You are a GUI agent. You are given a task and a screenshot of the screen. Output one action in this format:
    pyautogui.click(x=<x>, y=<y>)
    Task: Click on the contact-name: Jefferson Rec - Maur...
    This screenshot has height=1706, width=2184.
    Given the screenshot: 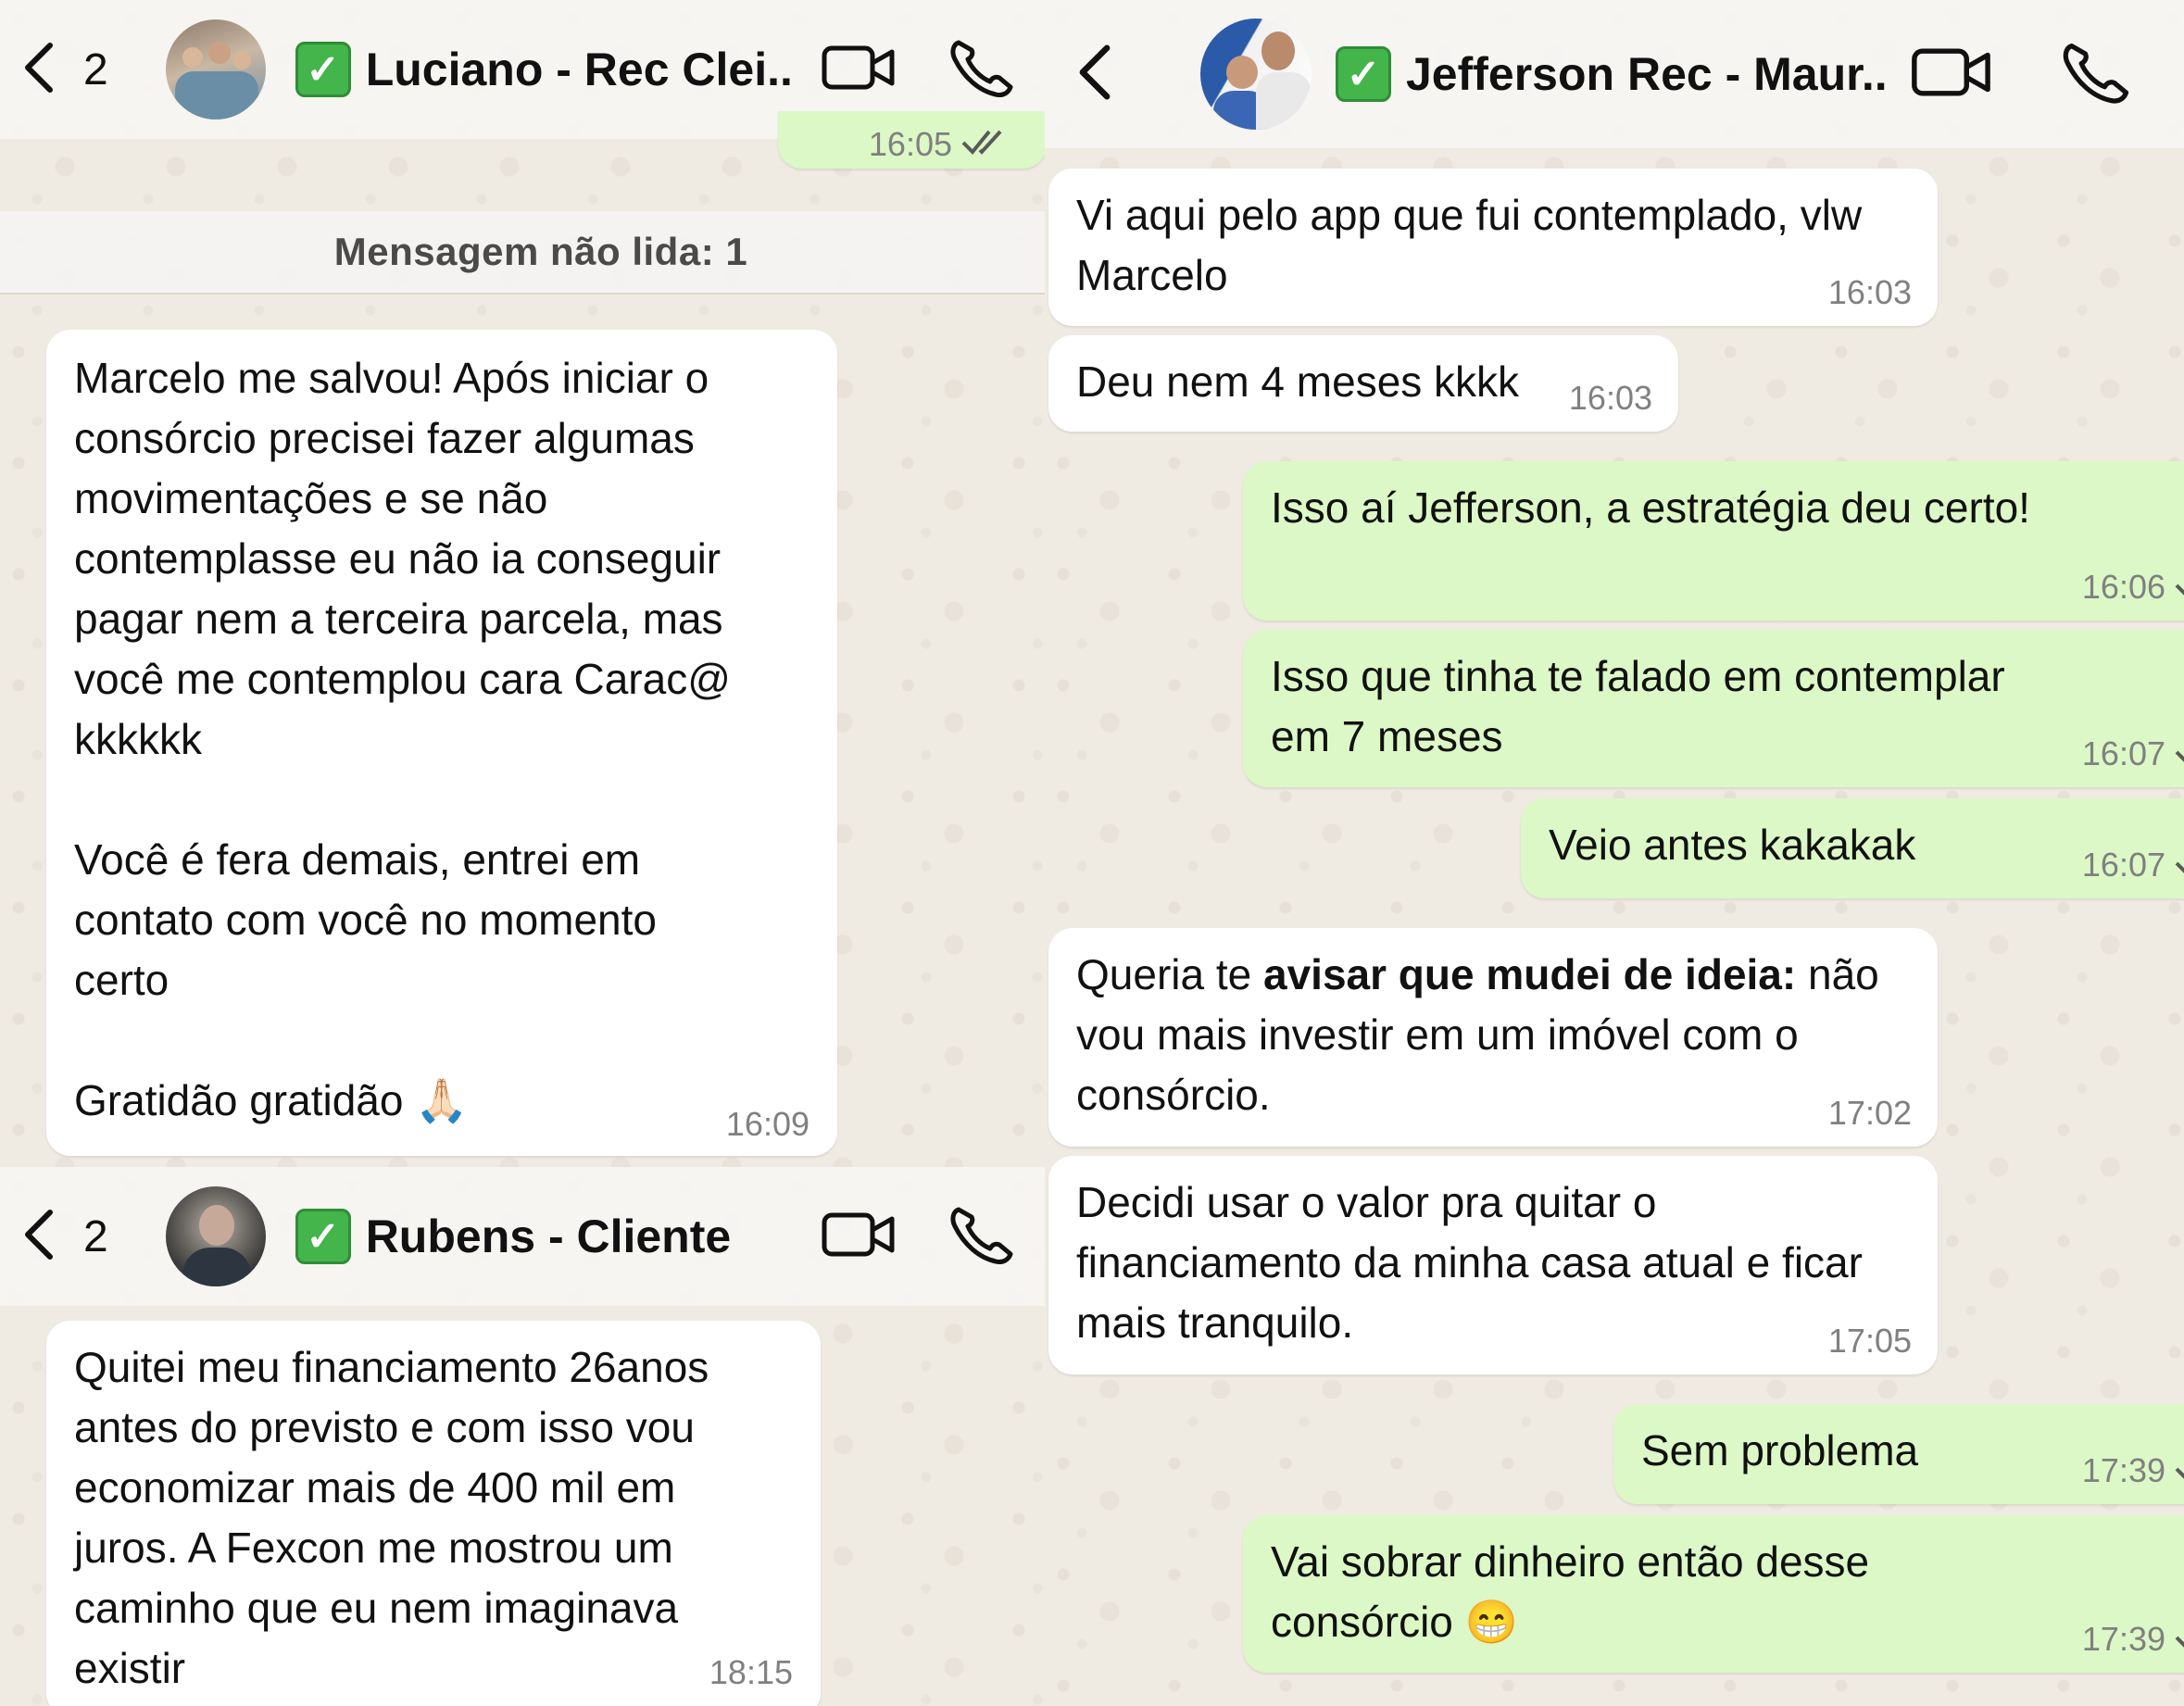 What is the action you would take?
    pyautogui.click(x=1647, y=74)
    